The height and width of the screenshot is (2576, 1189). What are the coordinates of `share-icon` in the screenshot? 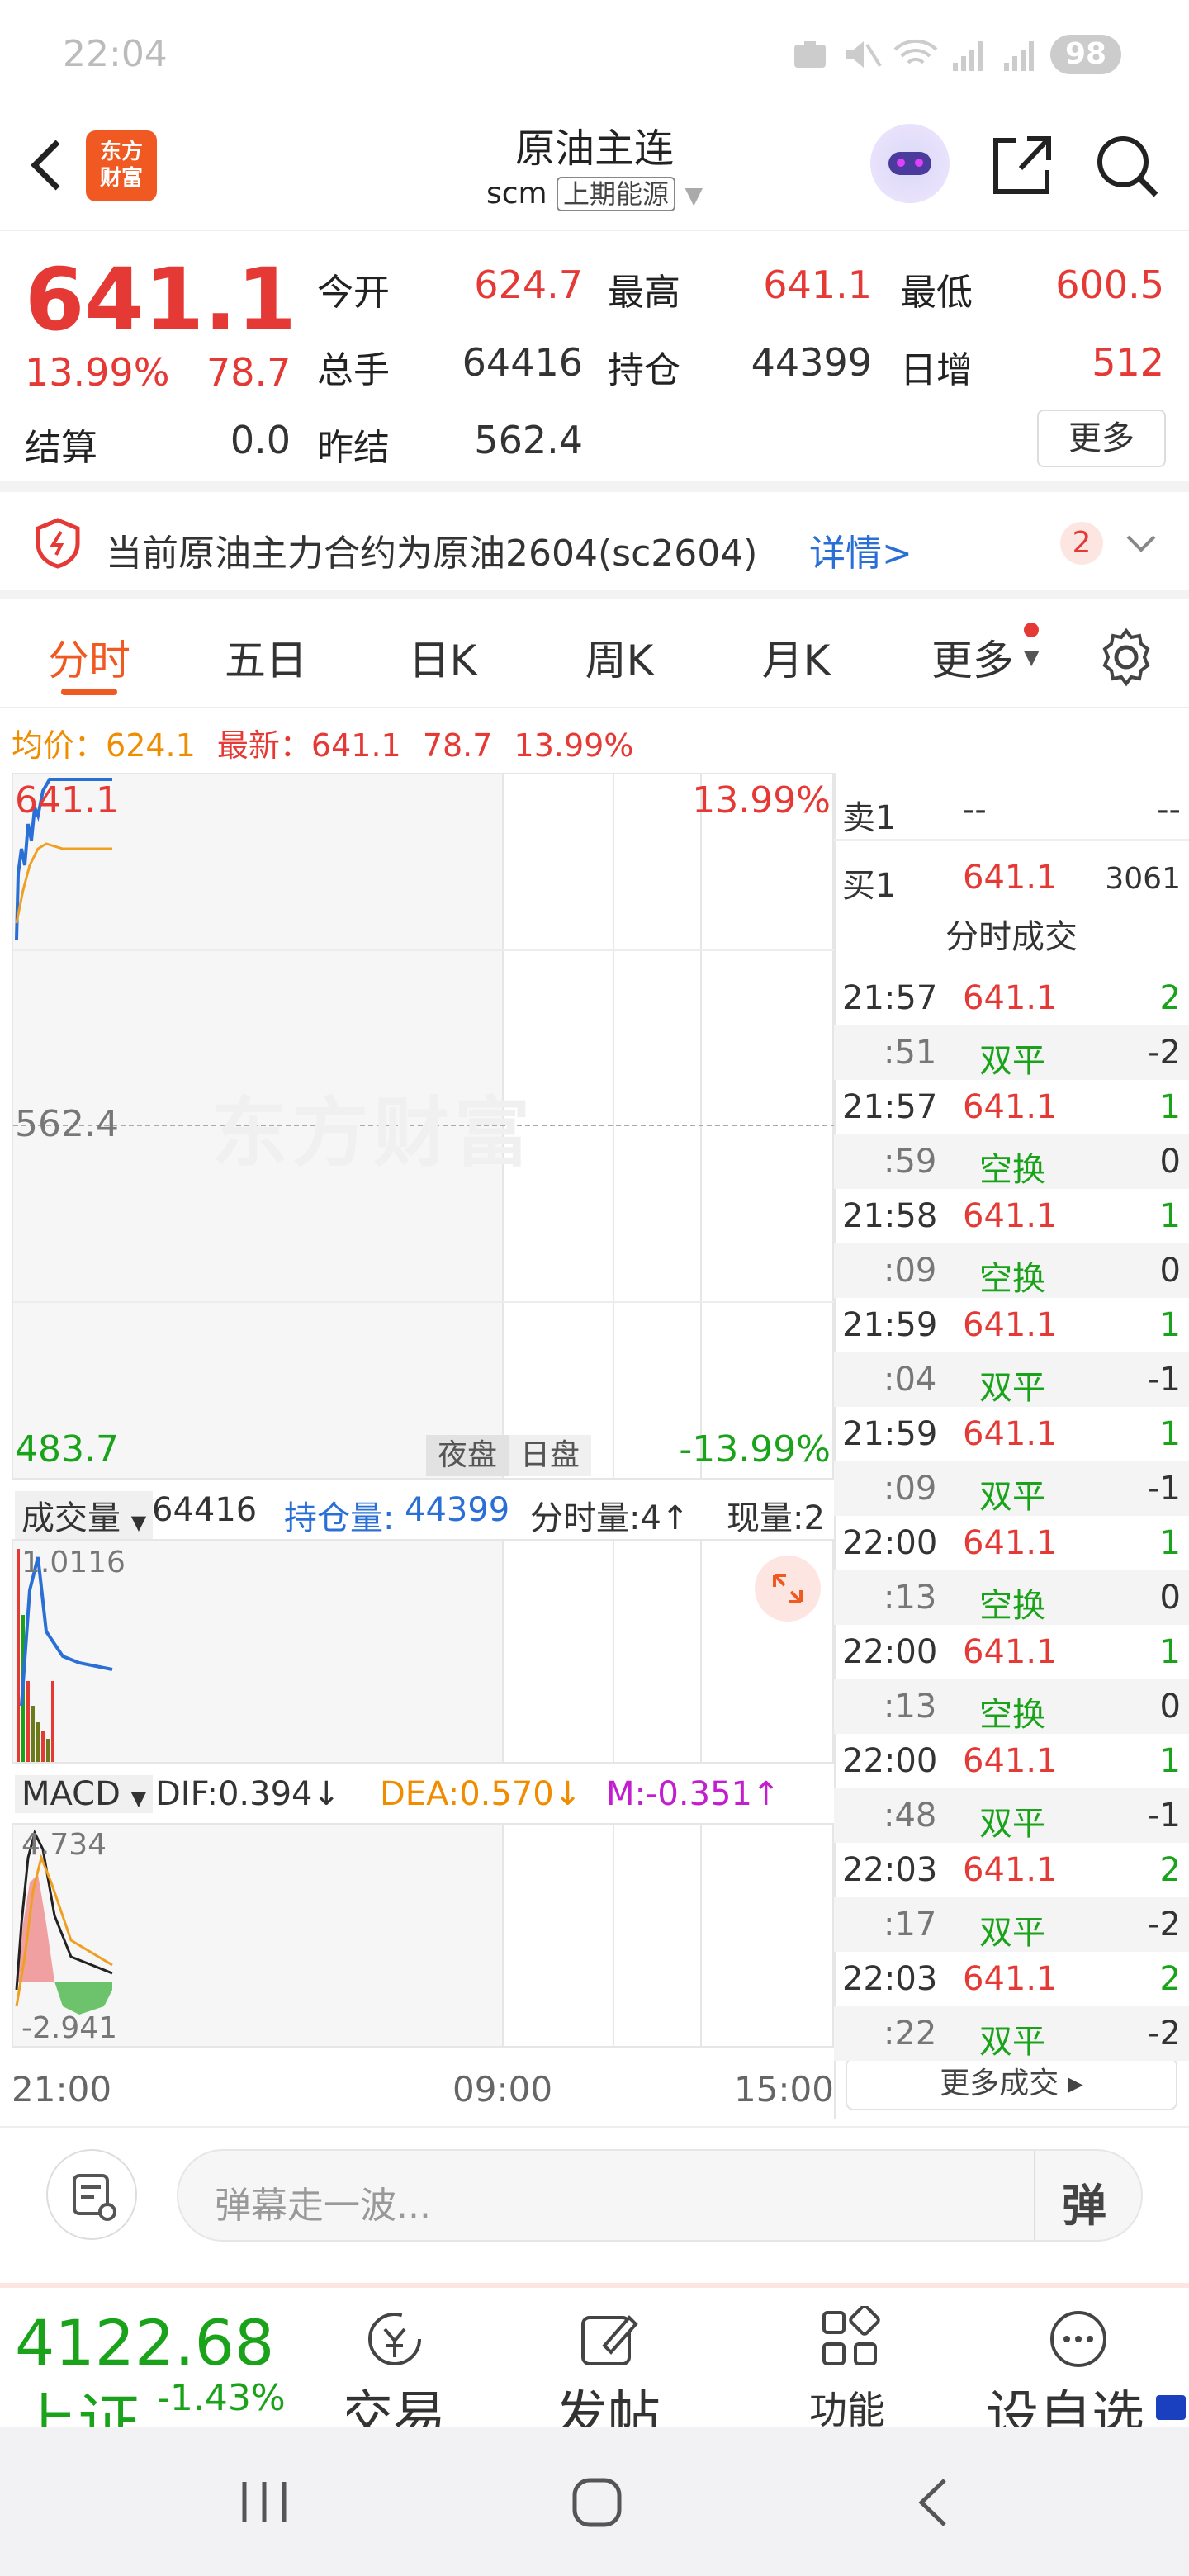 It's located at (1021, 165).